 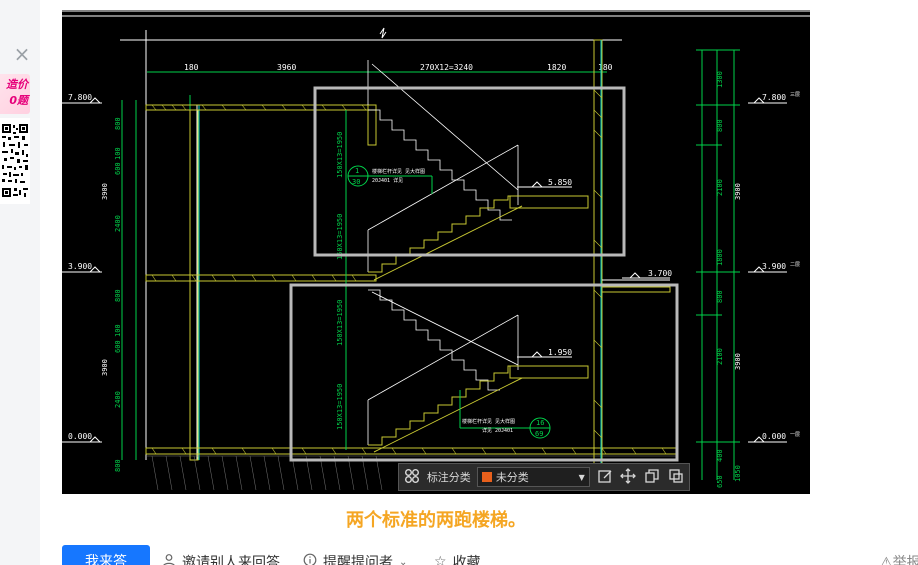 What do you see at coordinates (286, 67) in the screenshot?
I see `top-dim: 3960` at bounding box center [286, 67].